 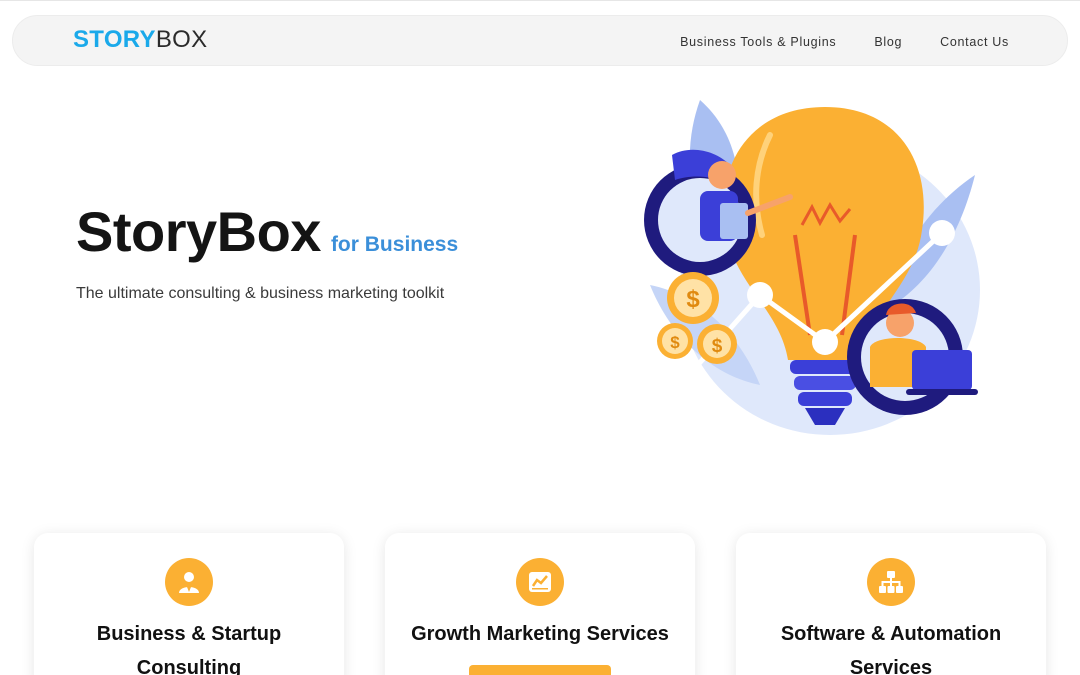 What do you see at coordinates (540, 582) in the screenshot?
I see `chart-icon` at bounding box center [540, 582].